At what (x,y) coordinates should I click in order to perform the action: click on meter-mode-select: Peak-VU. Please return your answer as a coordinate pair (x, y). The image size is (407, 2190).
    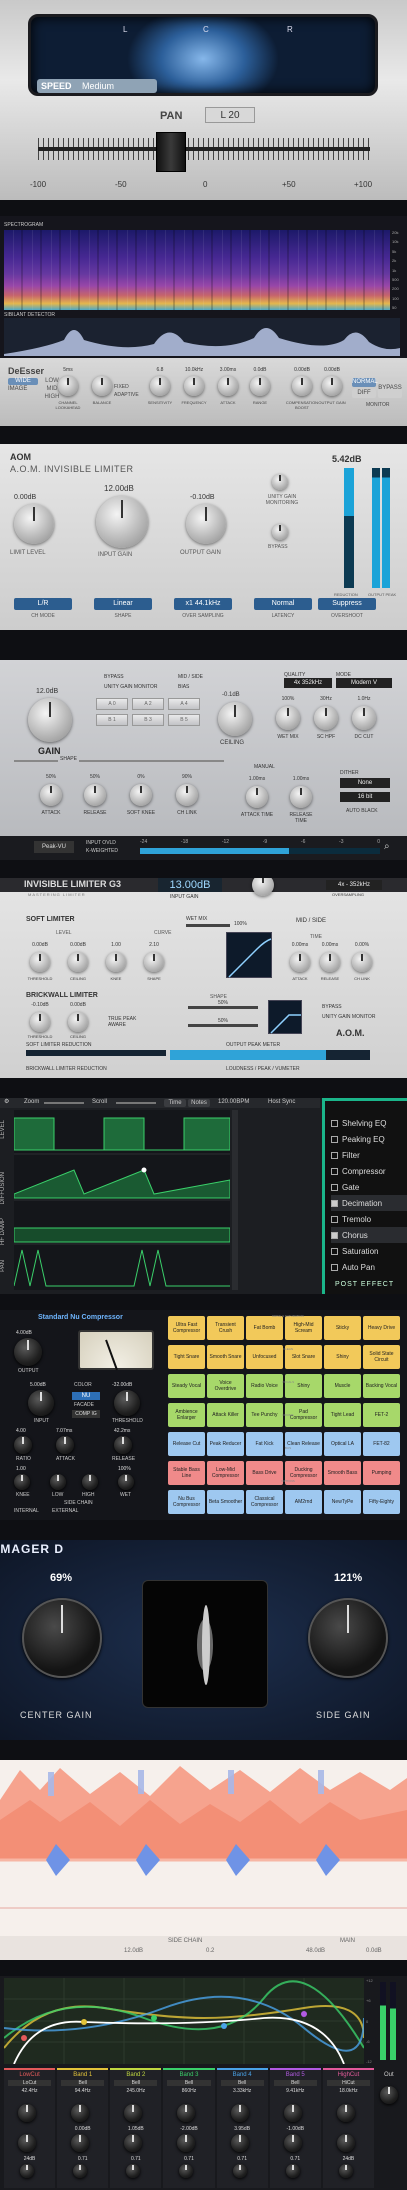
    Looking at the image, I should click on (54, 847).